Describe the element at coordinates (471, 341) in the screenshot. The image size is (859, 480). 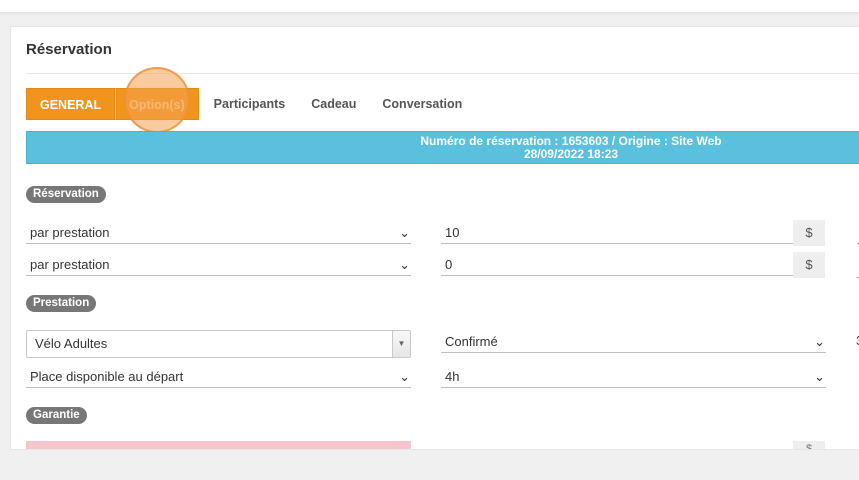
I see `status-value: Confirmé` at that location.